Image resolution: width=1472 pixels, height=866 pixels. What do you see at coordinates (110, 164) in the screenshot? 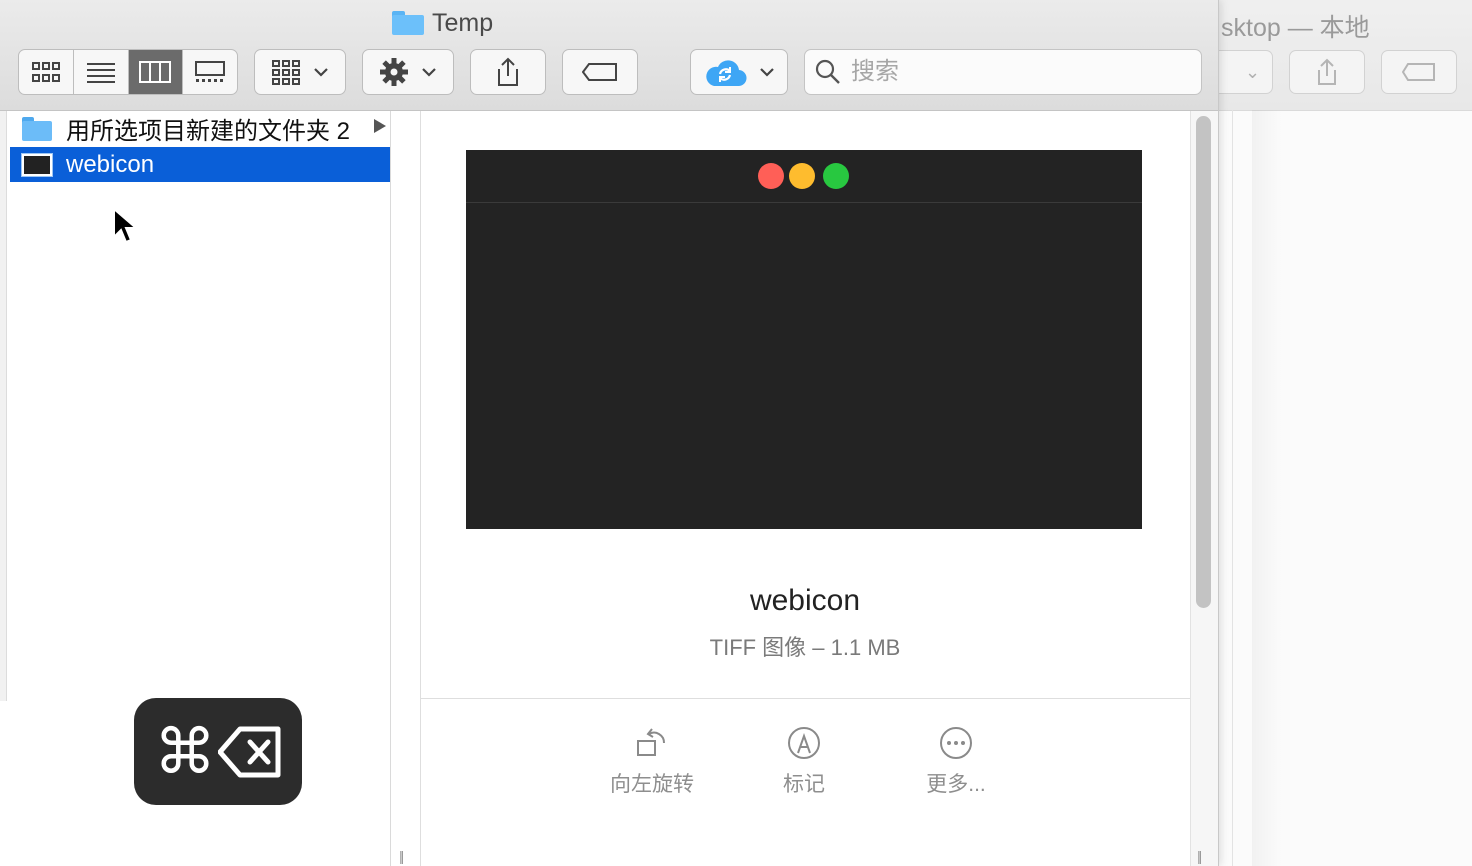
I see `list-item-label: webicon` at bounding box center [110, 164].